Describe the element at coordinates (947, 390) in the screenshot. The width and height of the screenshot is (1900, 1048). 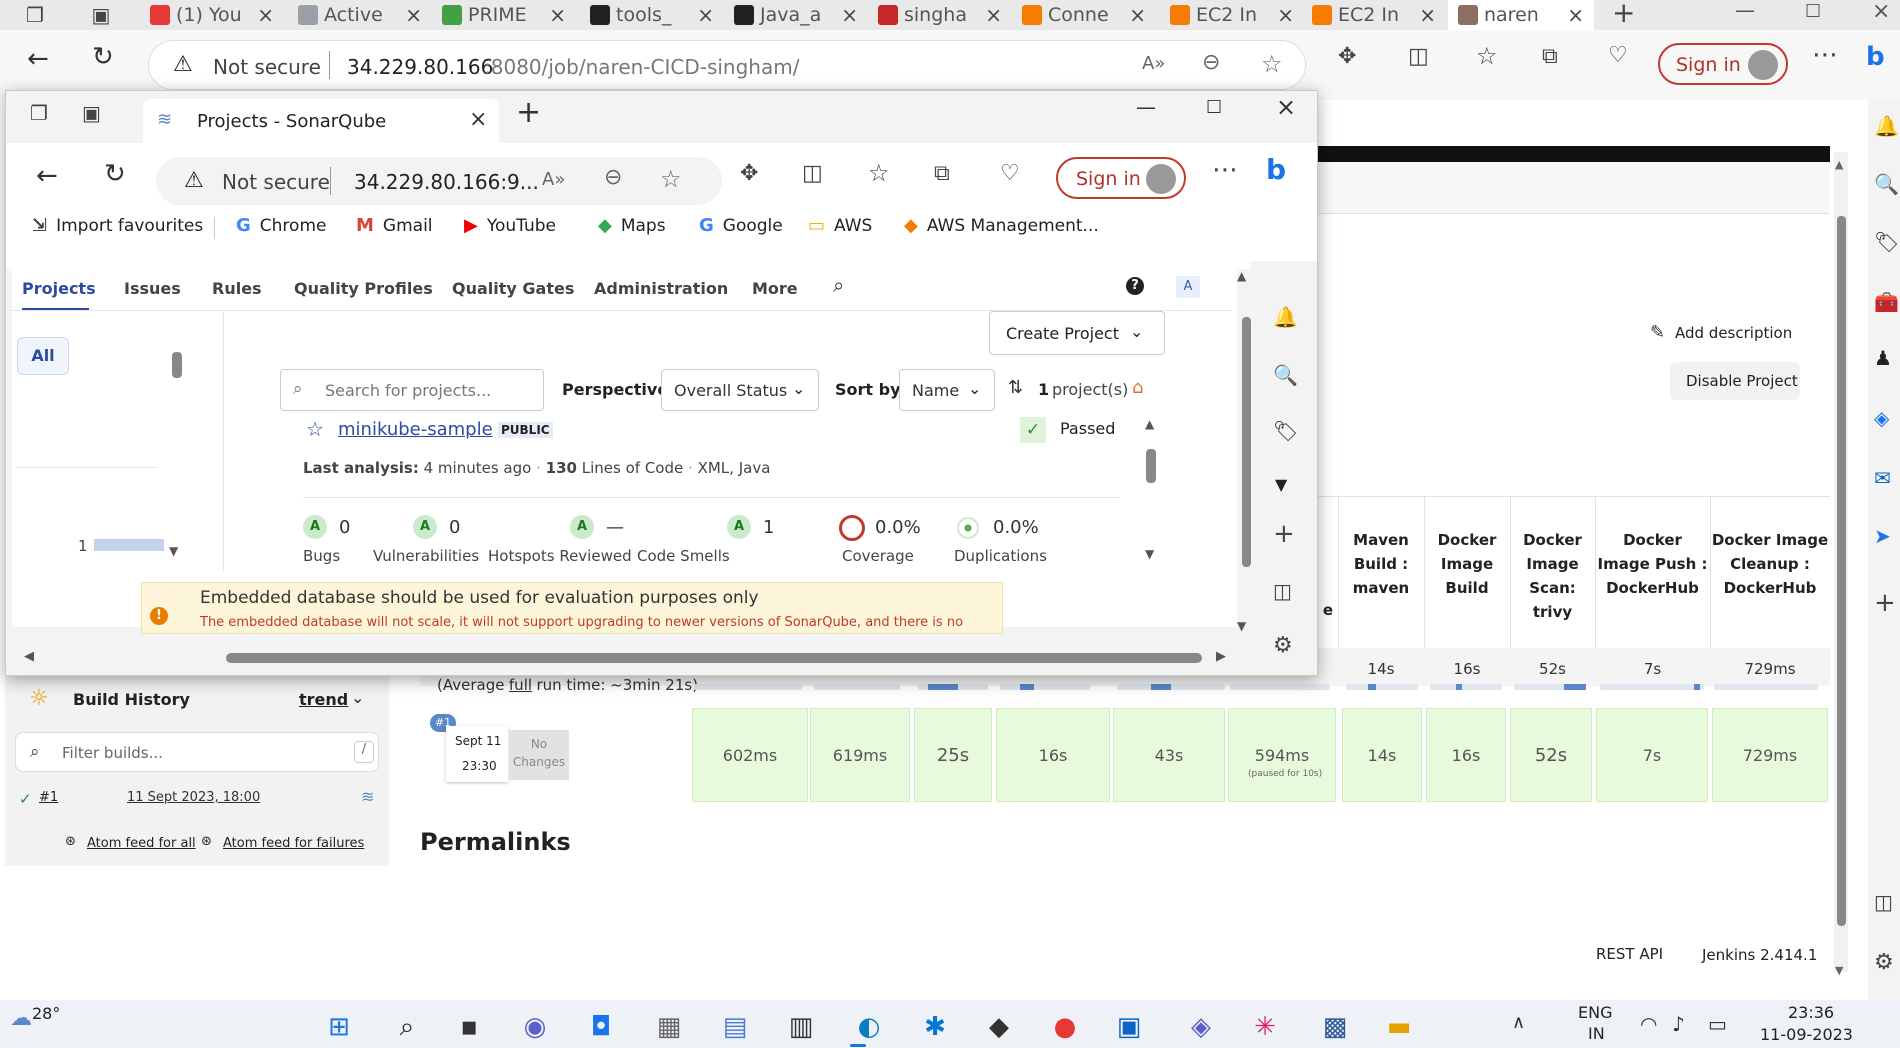
I see `sort-select: Name ⌄` at that location.